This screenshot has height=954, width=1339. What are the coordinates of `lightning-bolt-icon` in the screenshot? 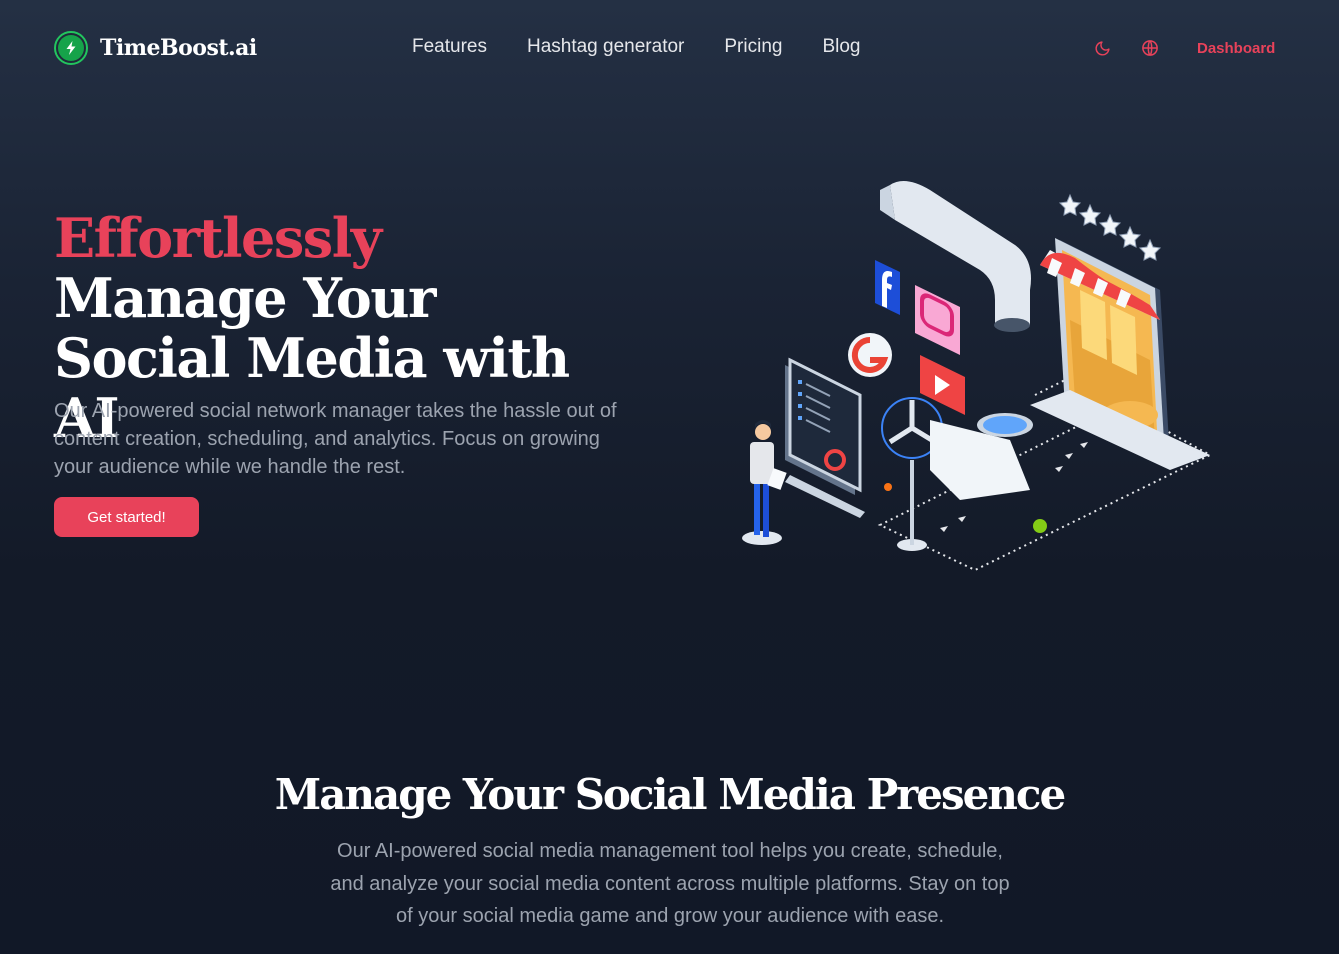 It's located at (71, 48).